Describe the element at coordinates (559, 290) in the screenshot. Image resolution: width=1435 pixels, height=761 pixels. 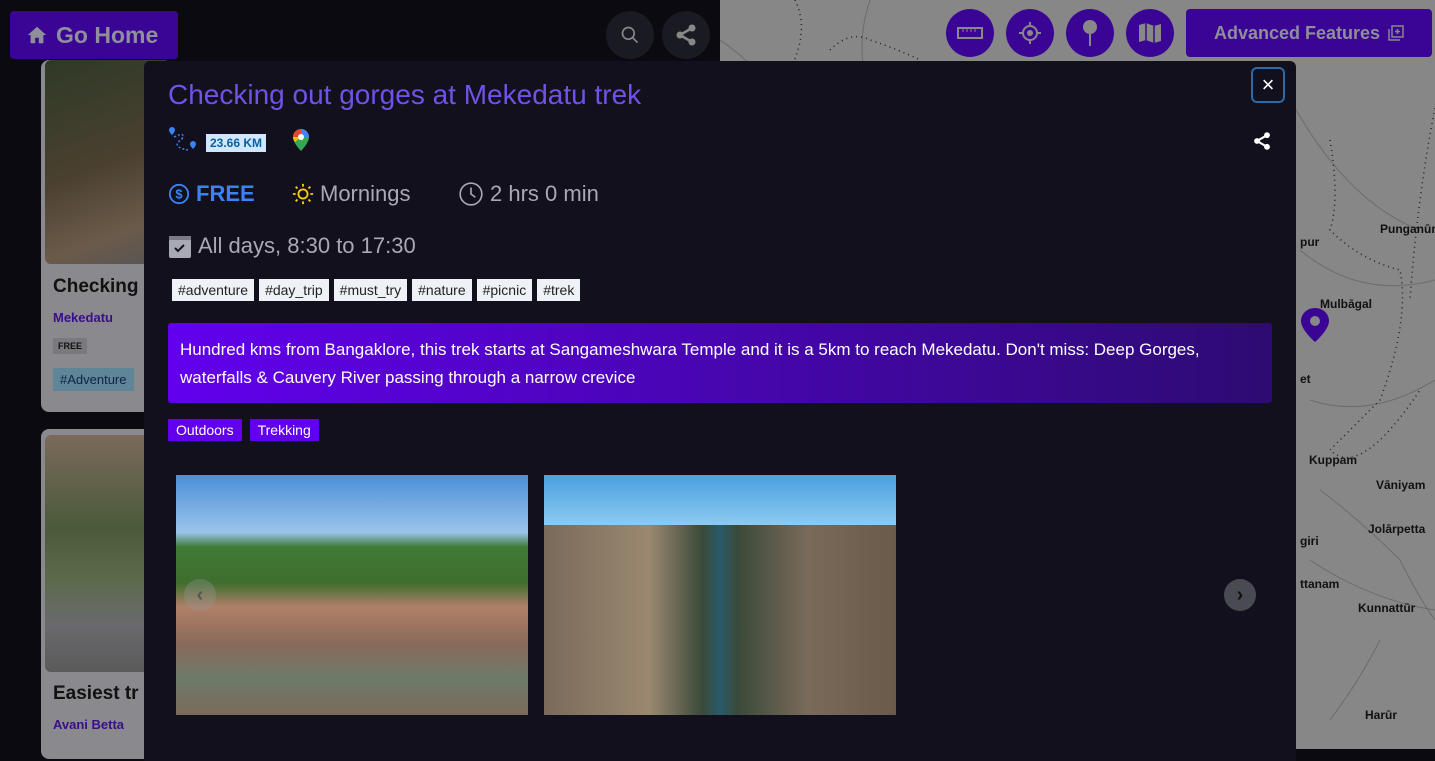
I see `hashtag: #trek` at that location.